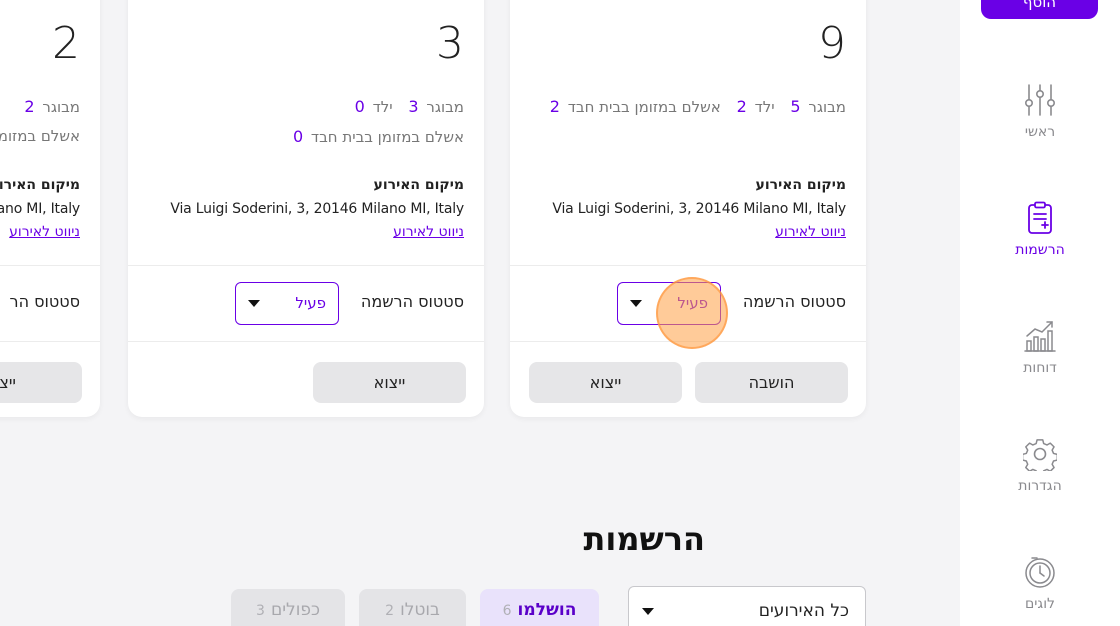 Image resolution: width=1120 pixels, height=626 pixels. What do you see at coordinates (1040, 604) in the screenshot?
I see `sidebar-item-label: לוגים` at bounding box center [1040, 604].